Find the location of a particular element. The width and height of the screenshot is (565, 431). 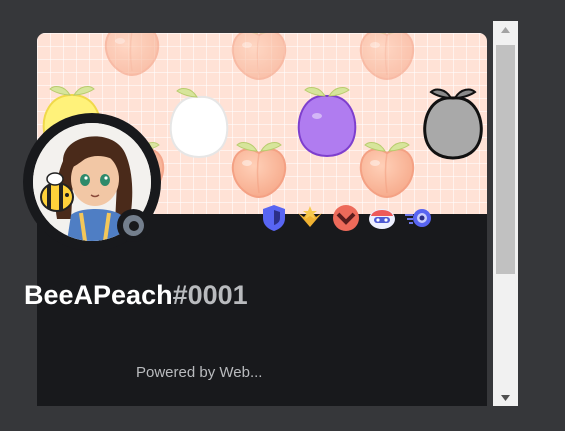

username: BeeAPeach is located at coordinates (98, 295).